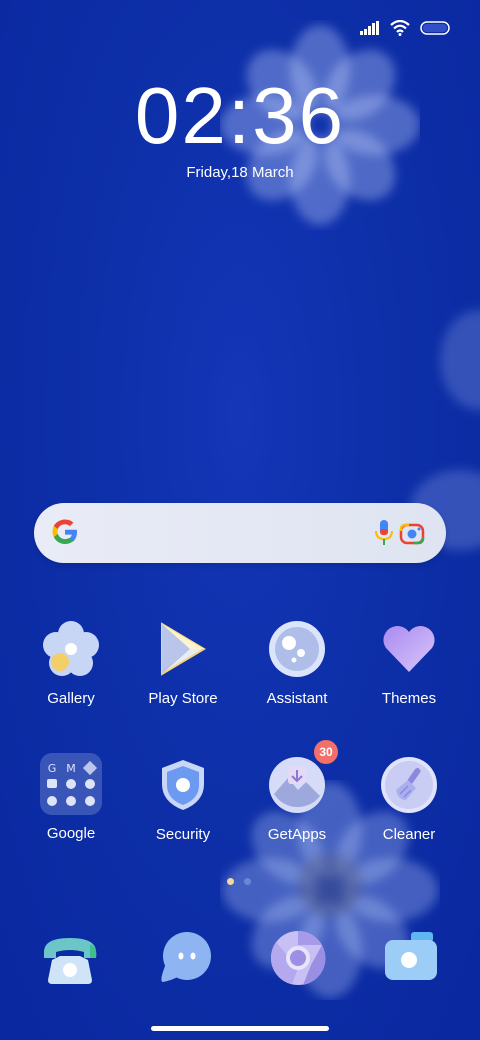 Image resolution: width=480 pixels, height=1040 pixels. I want to click on app-label: Themes, so click(409, 698).